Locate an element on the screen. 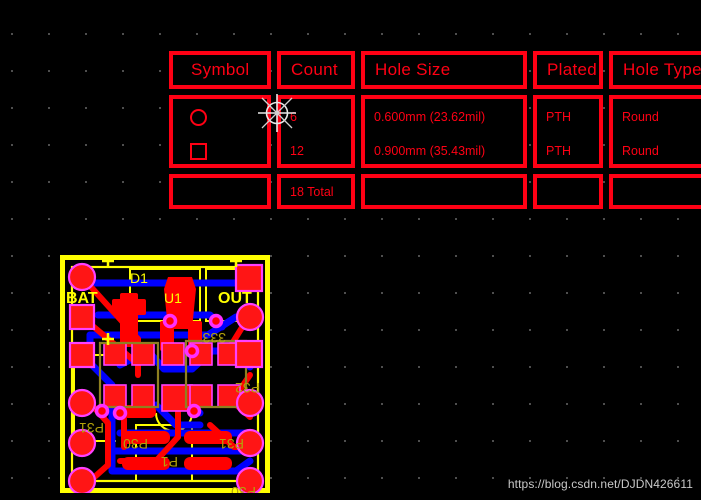  label-p1: P1 is located at coordinates (169, 462).